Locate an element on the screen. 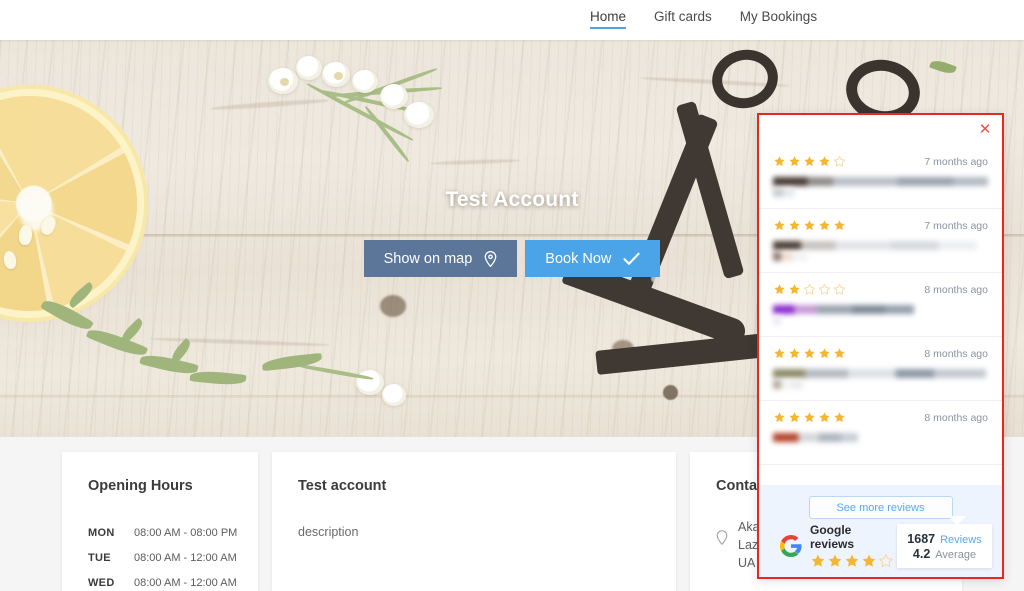  check-icon is located at coordinates (631, 259).